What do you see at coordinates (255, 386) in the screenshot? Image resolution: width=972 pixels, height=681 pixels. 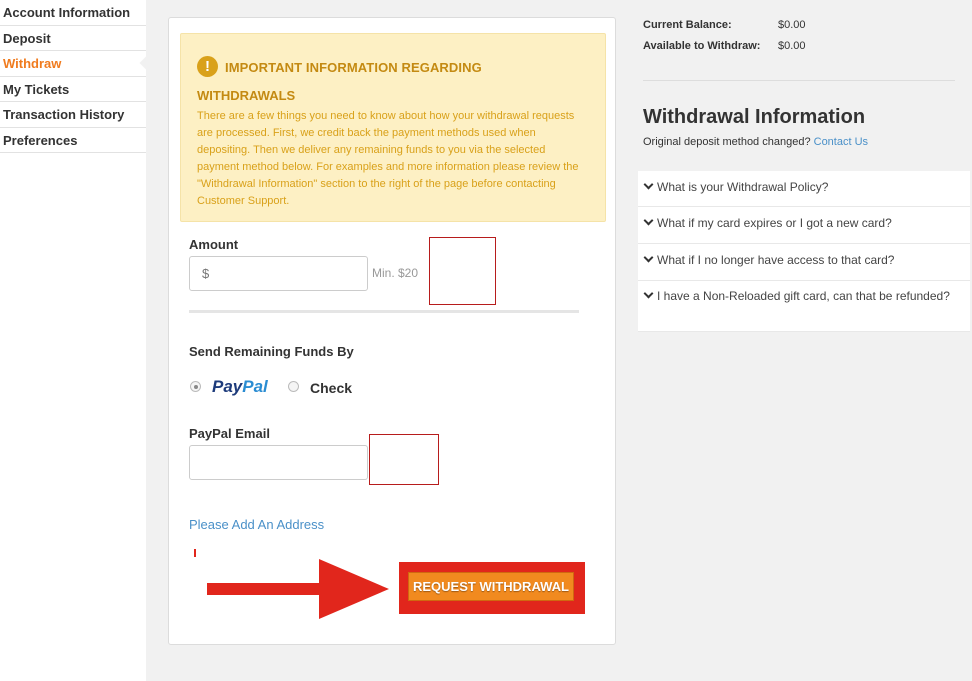 I see `paypal-logo-pal: Pal` at bounding box center [255, 386].